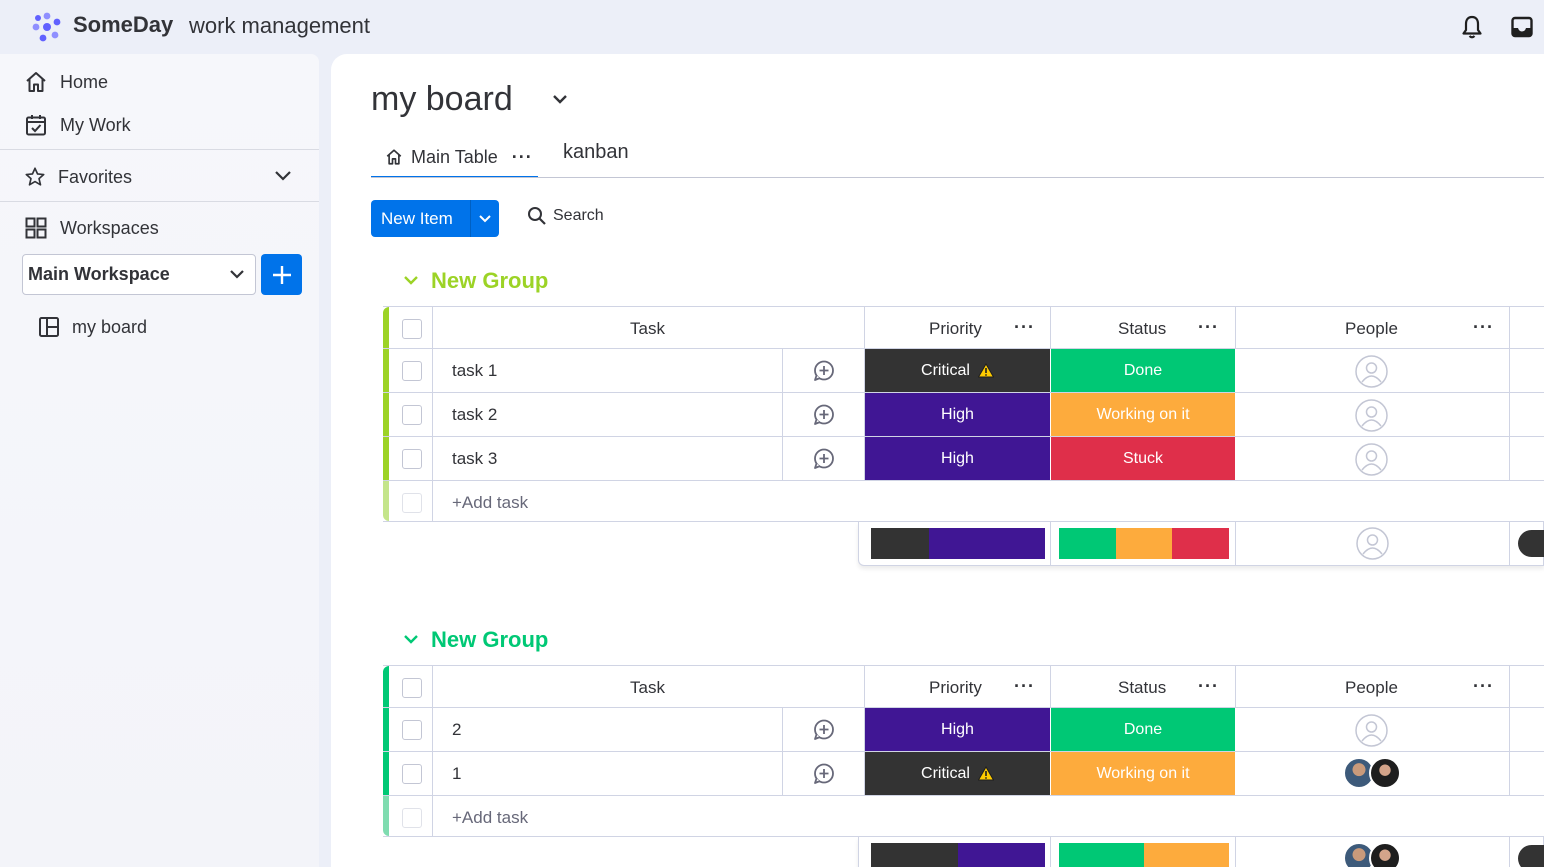  I want to click on board-icon, so click(49, 327).